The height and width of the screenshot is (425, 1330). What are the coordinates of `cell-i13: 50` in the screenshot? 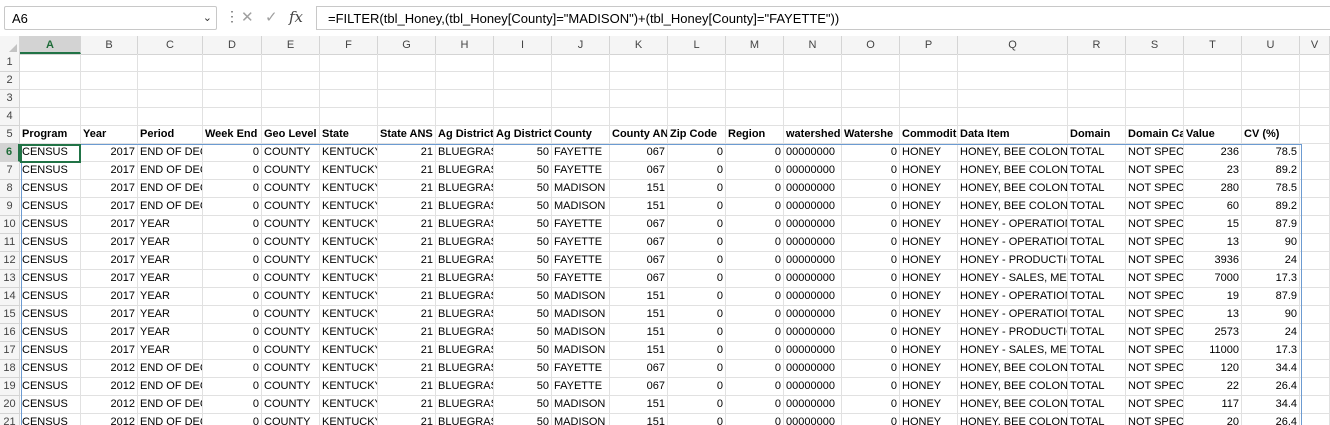 It's located at (523, 279).